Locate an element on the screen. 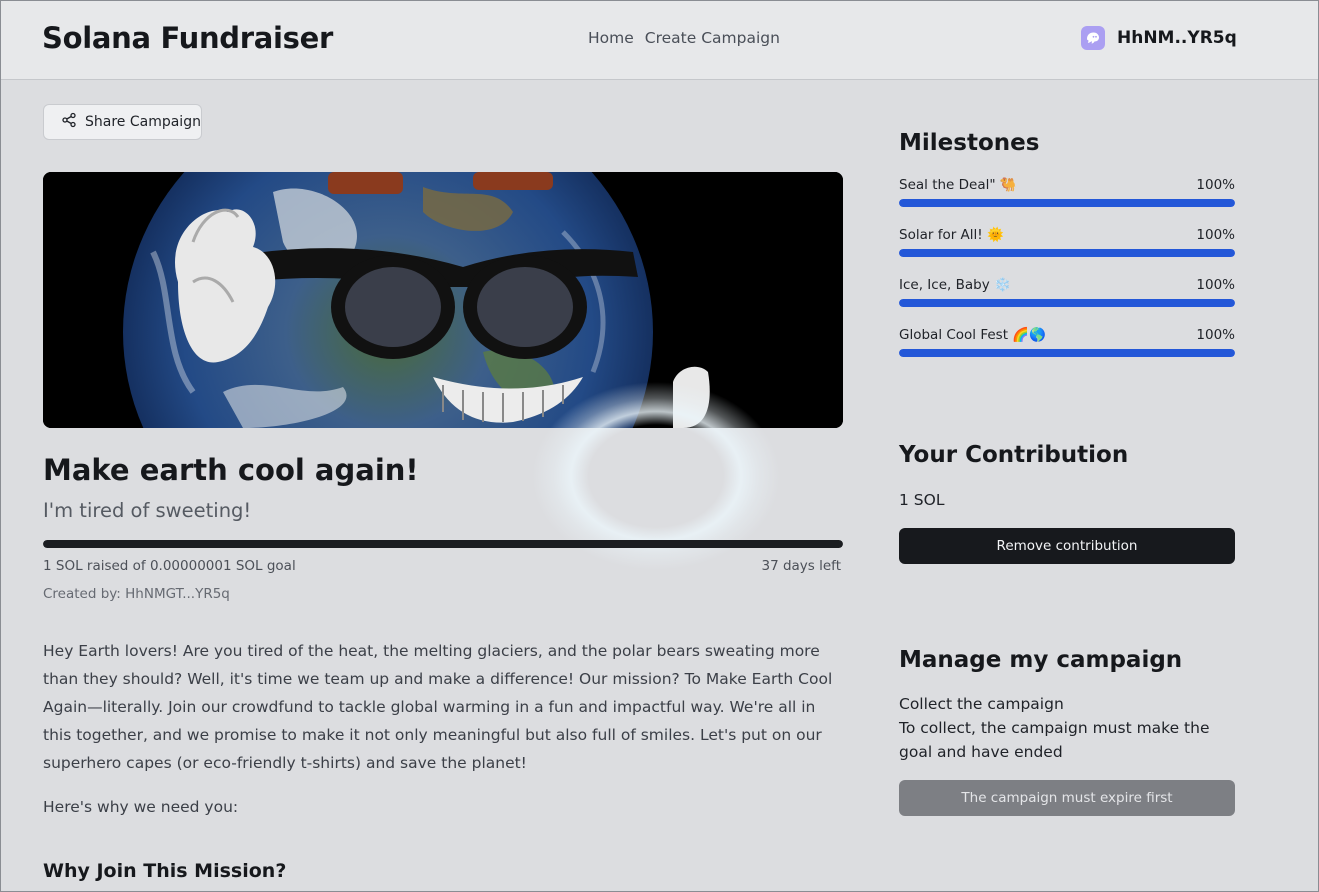 This screenshot has width=1319, height=892. milestones-heading: Milestones is located at coordinates (969, 143).